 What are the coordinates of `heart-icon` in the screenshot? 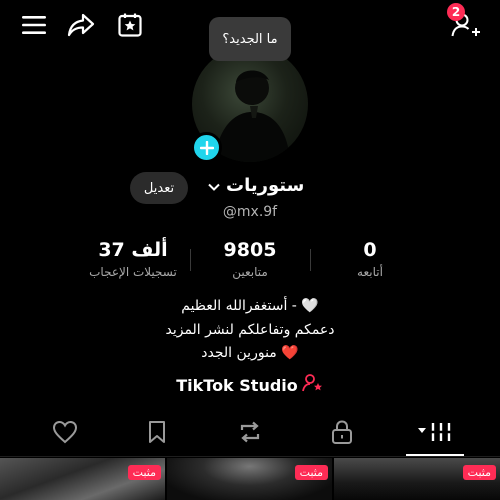 It's located at (65, 434).